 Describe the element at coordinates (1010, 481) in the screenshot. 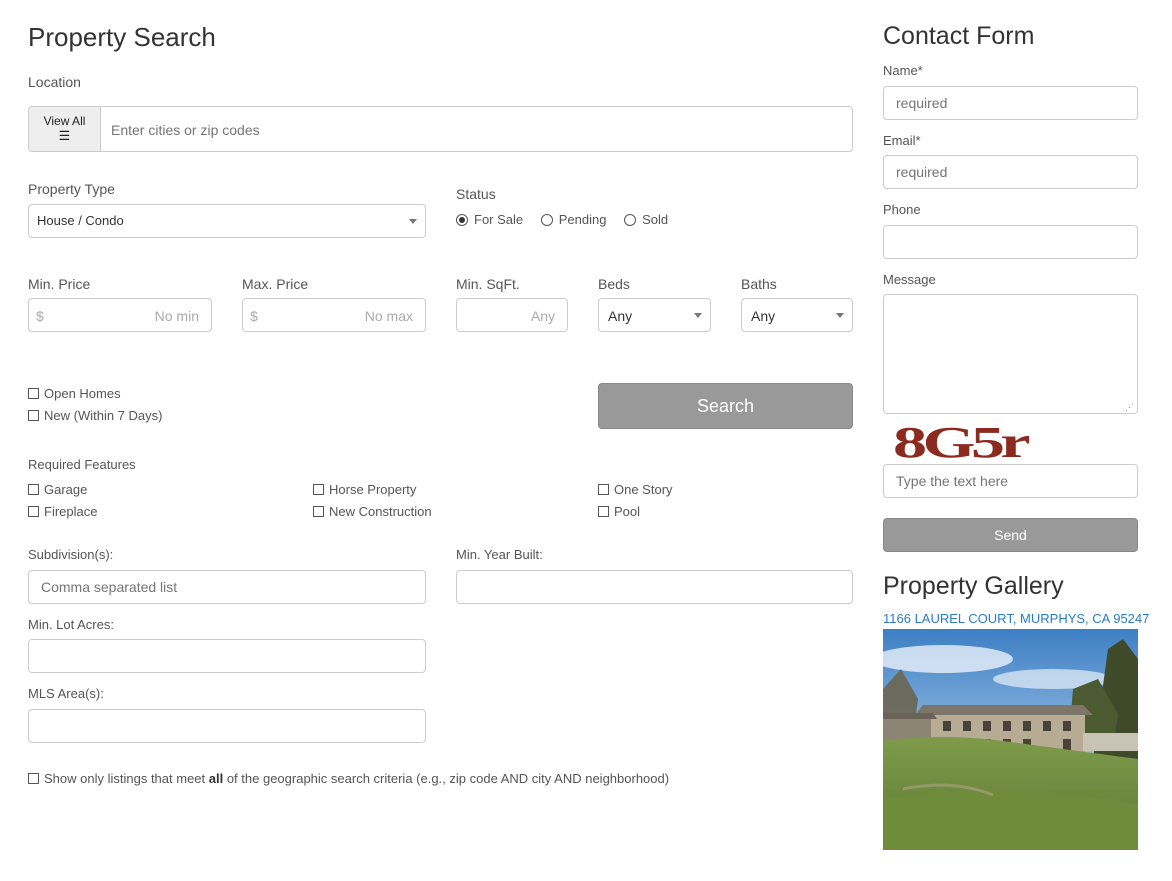

I see `captcha-input` at that location.